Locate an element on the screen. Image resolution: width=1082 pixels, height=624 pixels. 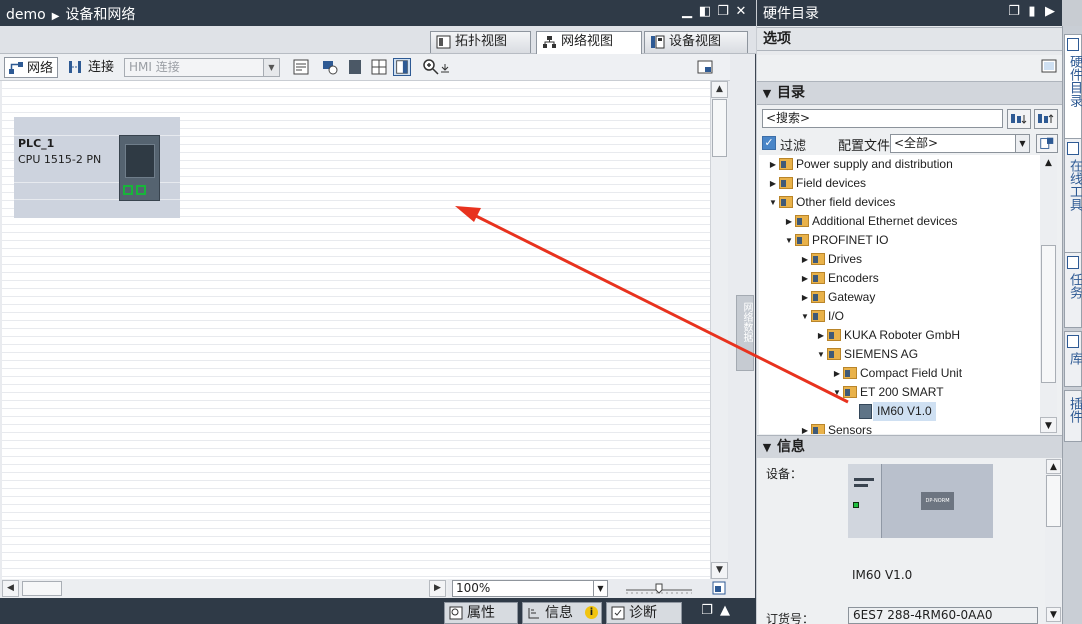
expand-up-icon: ▲ is located at coordinates (725, 611).